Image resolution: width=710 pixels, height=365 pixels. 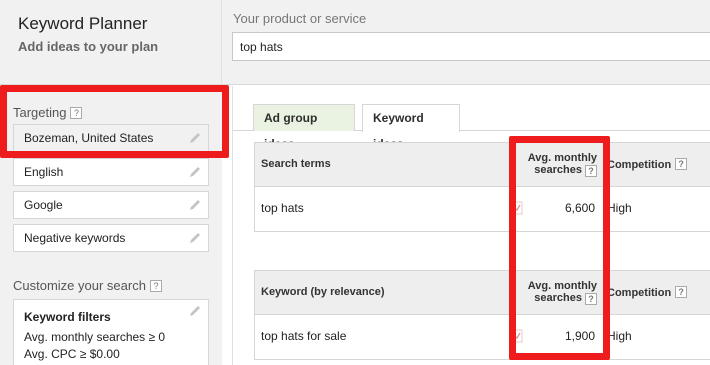 What do you see at coordinates (300, 18) in the screenshot?
I see `product-label: Your product or service` at bounding box center [300, 18].